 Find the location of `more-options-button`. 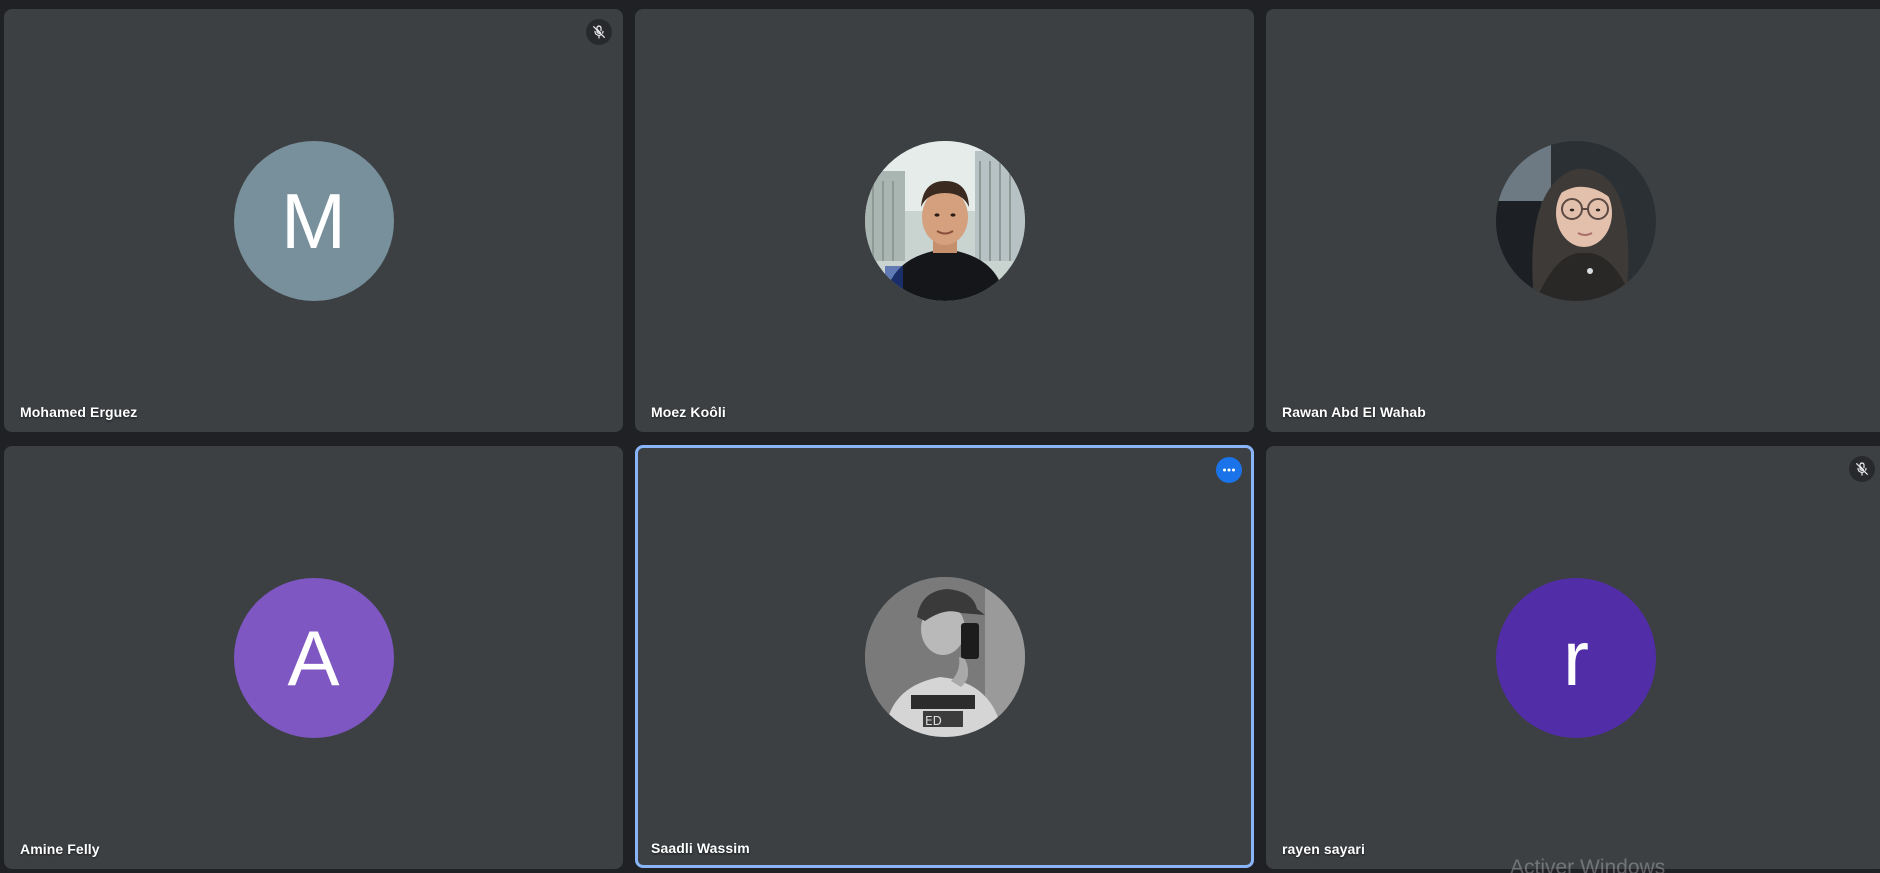

more-options-button is located at coordinates (1229, 470).